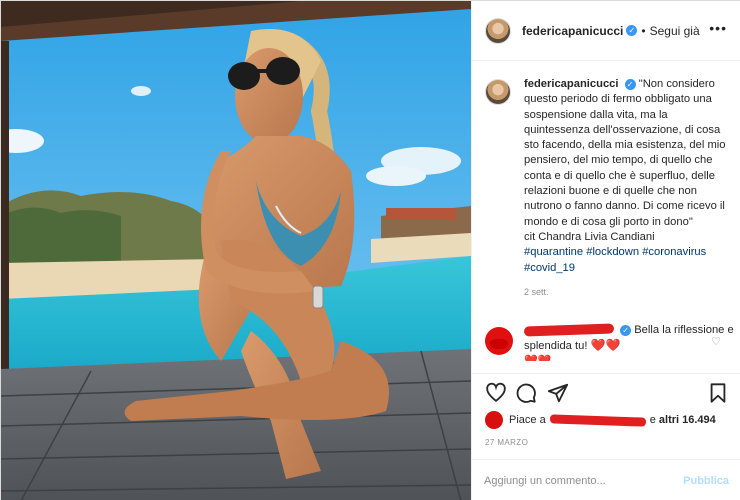 The height and width of the screenshot is (500, 740). Describe the element at coordinates (496, 393) in the screenshot. I see `like-heart-icon` at that location.